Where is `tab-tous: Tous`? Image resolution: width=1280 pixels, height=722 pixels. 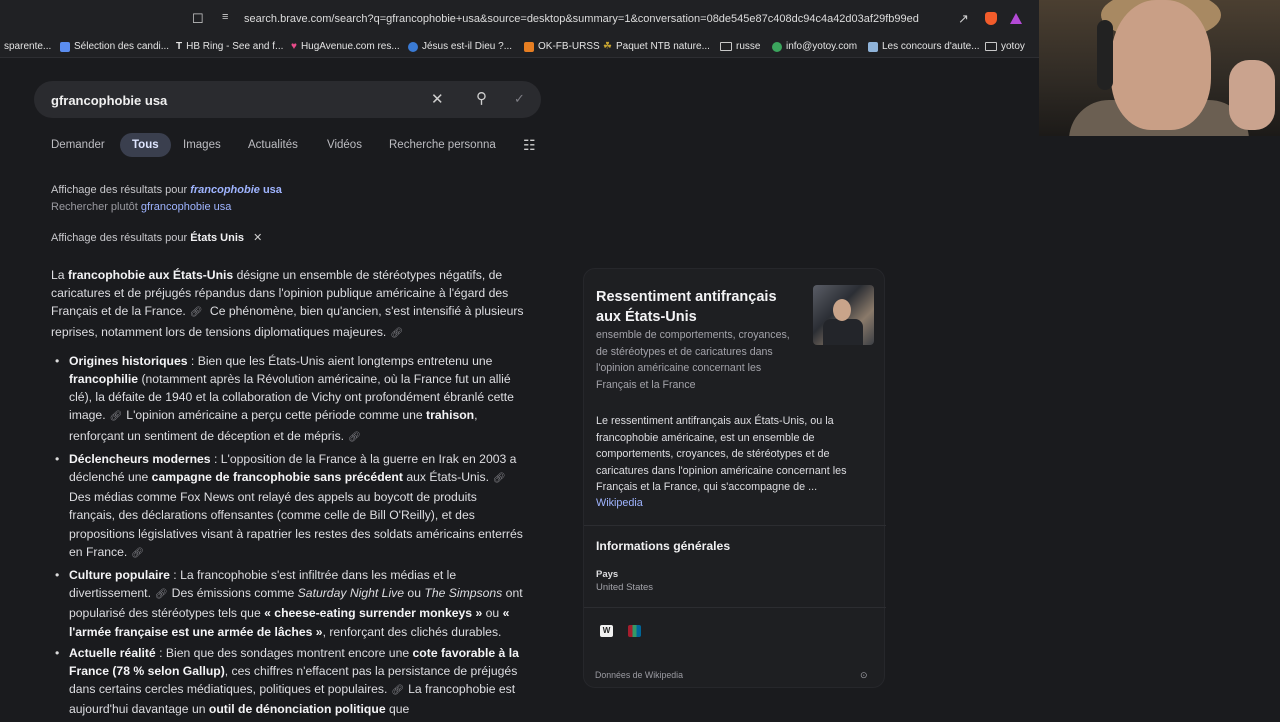 tab-tous: Tous is located at coordinates (145, 145).